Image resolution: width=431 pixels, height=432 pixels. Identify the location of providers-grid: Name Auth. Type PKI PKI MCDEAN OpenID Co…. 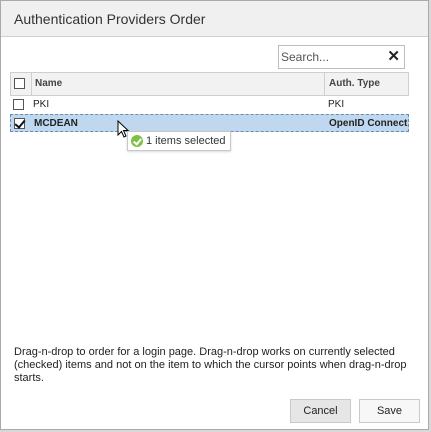
(209, 102).